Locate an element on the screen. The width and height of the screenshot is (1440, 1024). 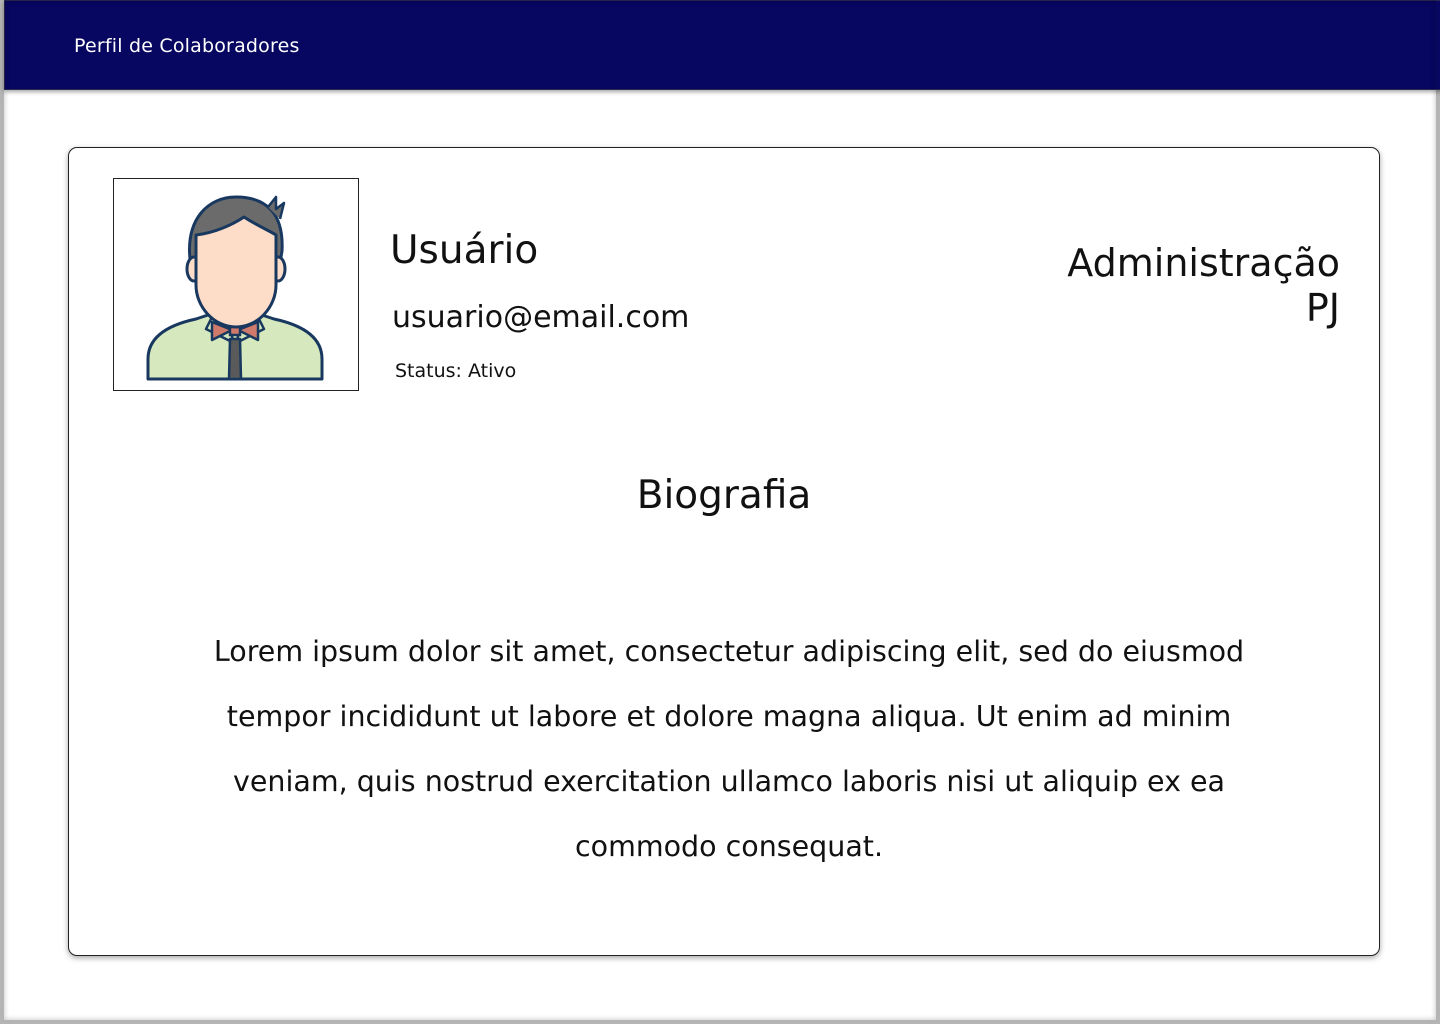
biography-title: Biografia is located at coordinates (724, 495).